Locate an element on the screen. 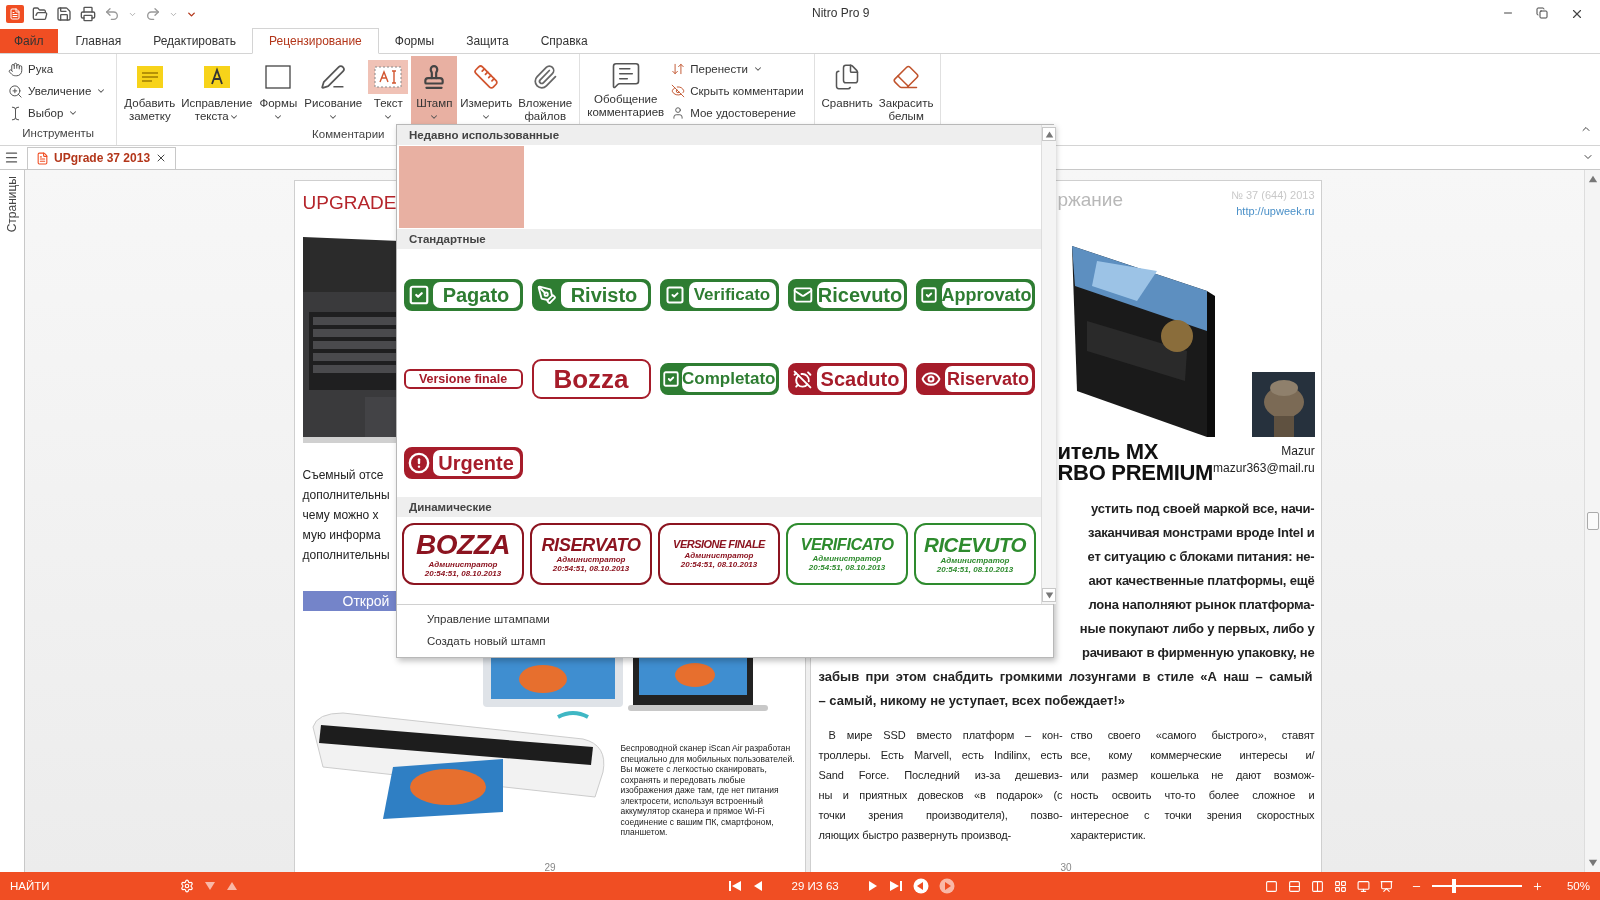 This screenshot has width=1600, height=900. website-link: http://upweek.ru is located at coordinates (1275, 211).